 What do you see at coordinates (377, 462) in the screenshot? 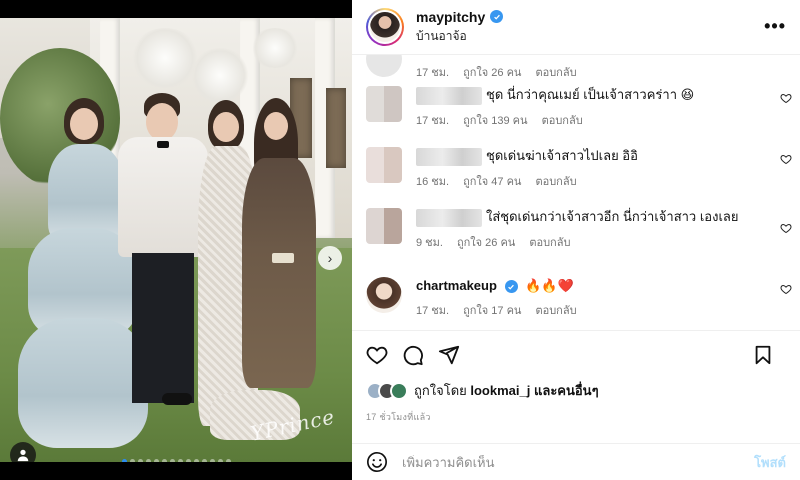
I see `emoji-icon` at bounding box center [377, 462].